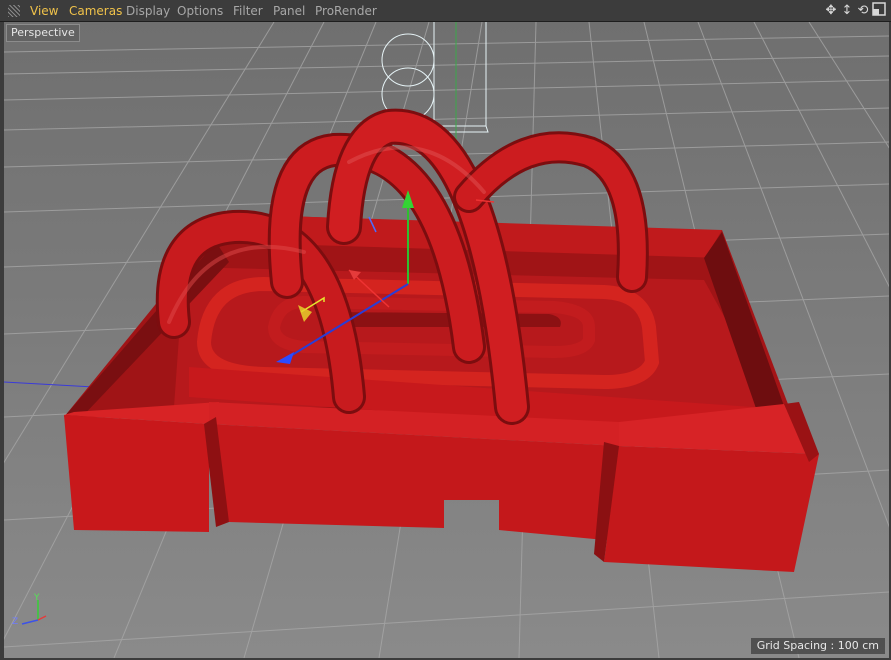 The height and width of the screenshot is (660, 891). Describe the element at coordinates (37, 598) in the screenshot. I see `axis-label-y: Y` at that location.